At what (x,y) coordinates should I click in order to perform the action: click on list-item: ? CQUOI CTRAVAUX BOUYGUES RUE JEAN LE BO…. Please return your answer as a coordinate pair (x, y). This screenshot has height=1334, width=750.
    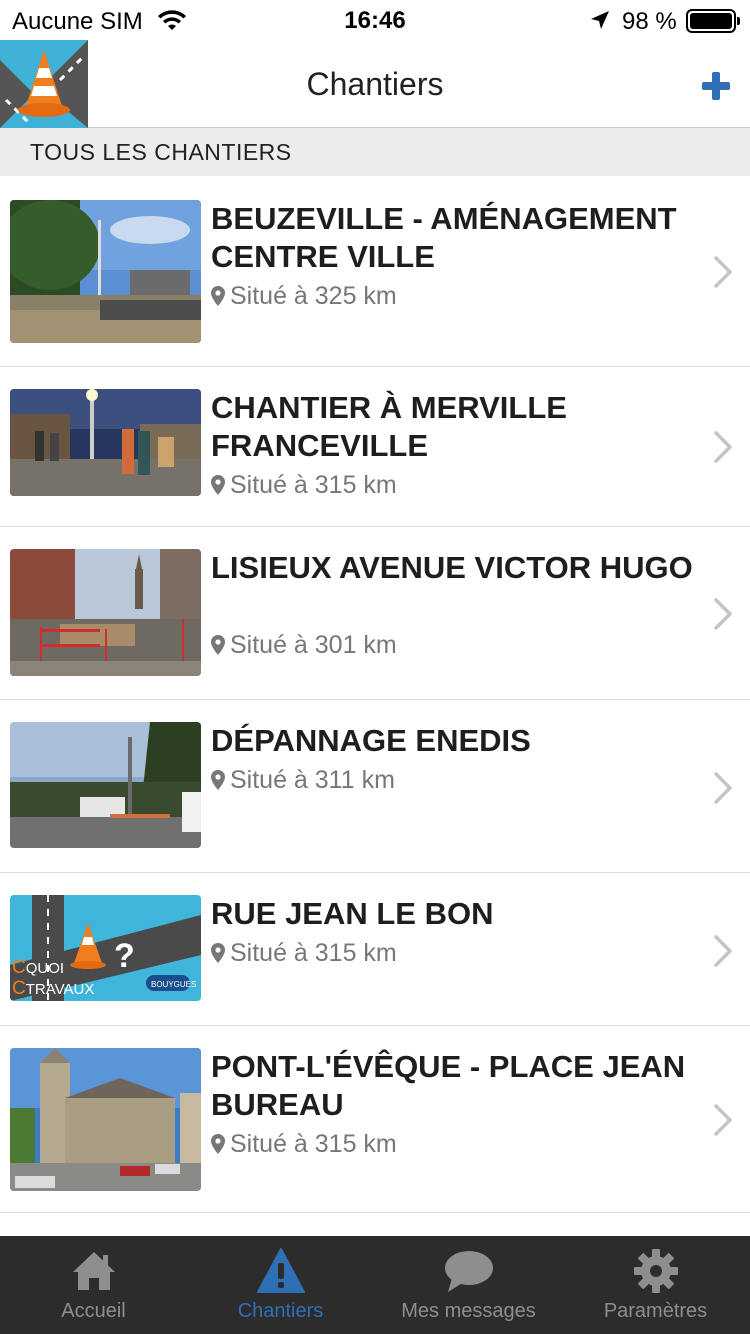
    Looking at the image, I should click on (375, 949).